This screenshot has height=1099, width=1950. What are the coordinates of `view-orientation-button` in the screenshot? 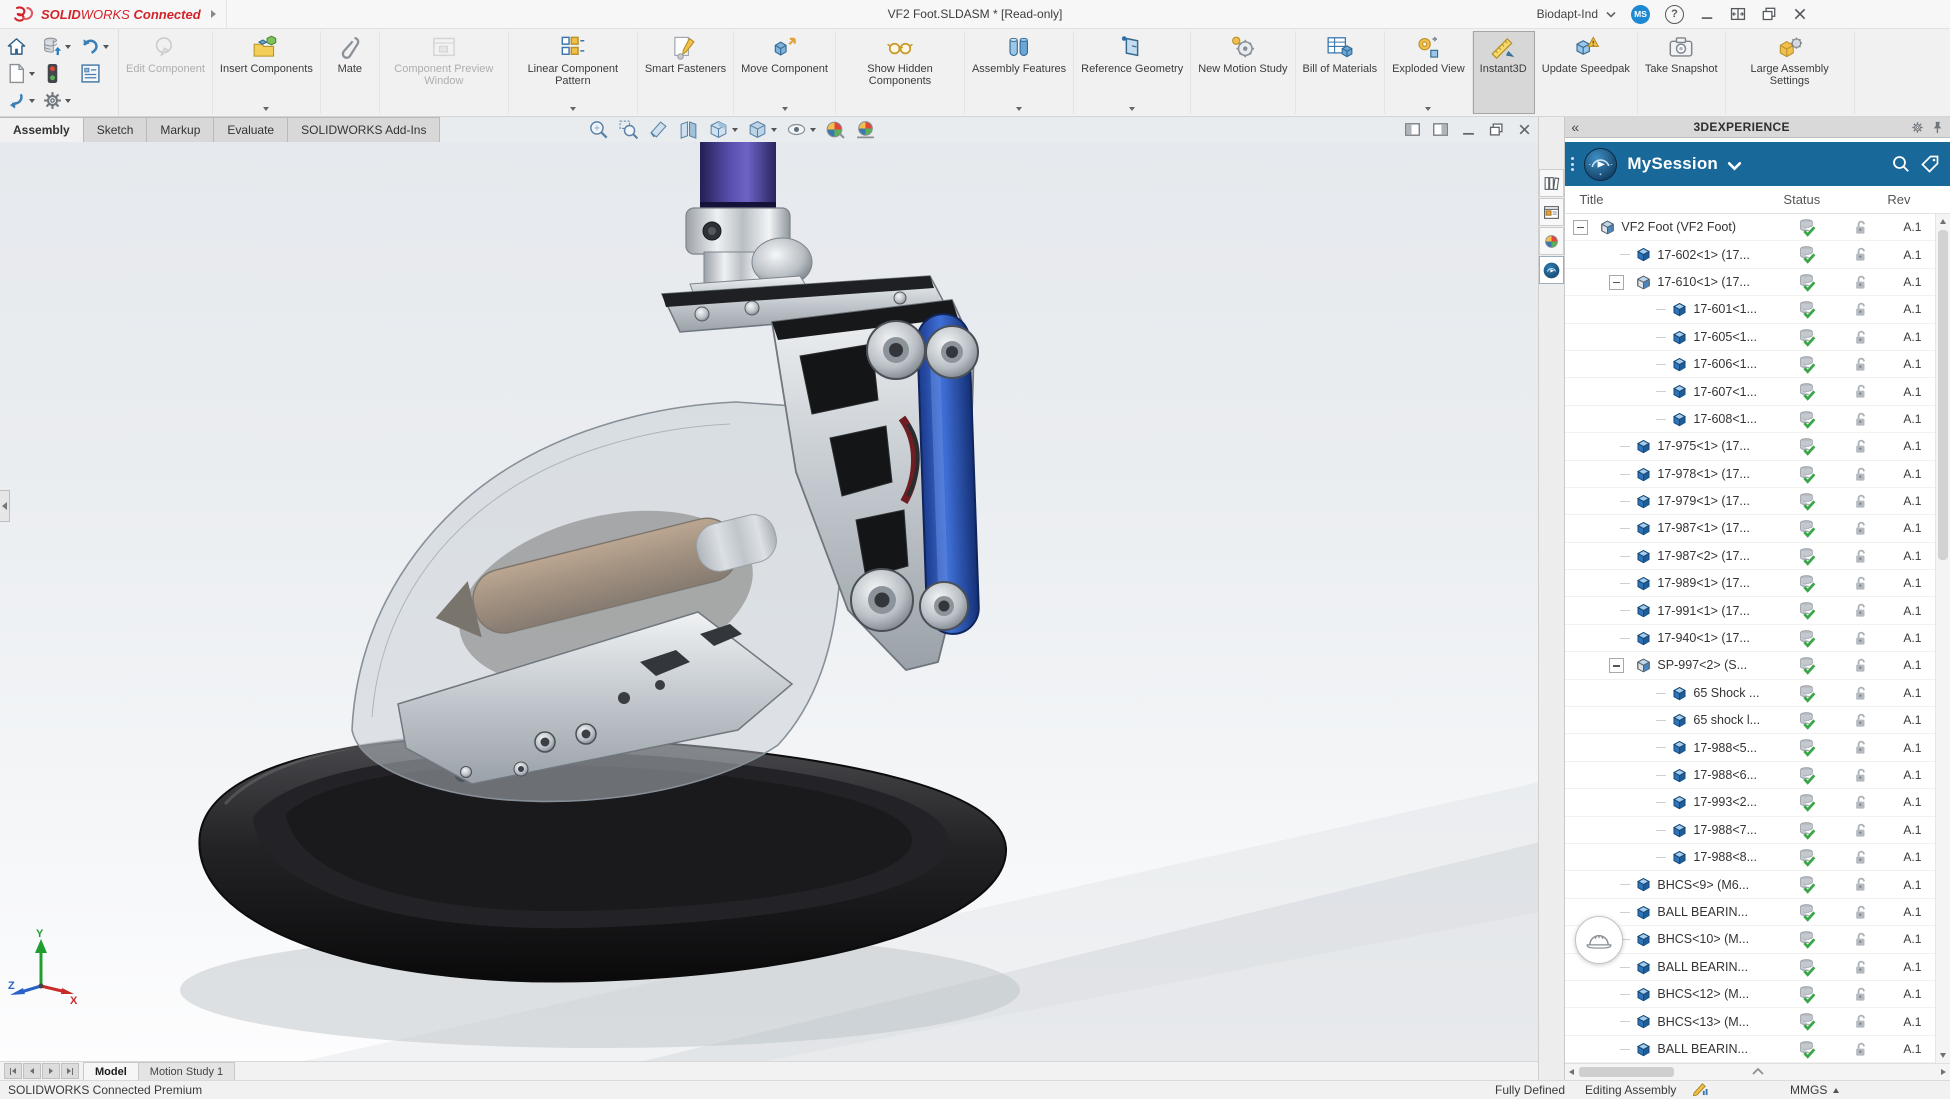 It's located at (723, 129).